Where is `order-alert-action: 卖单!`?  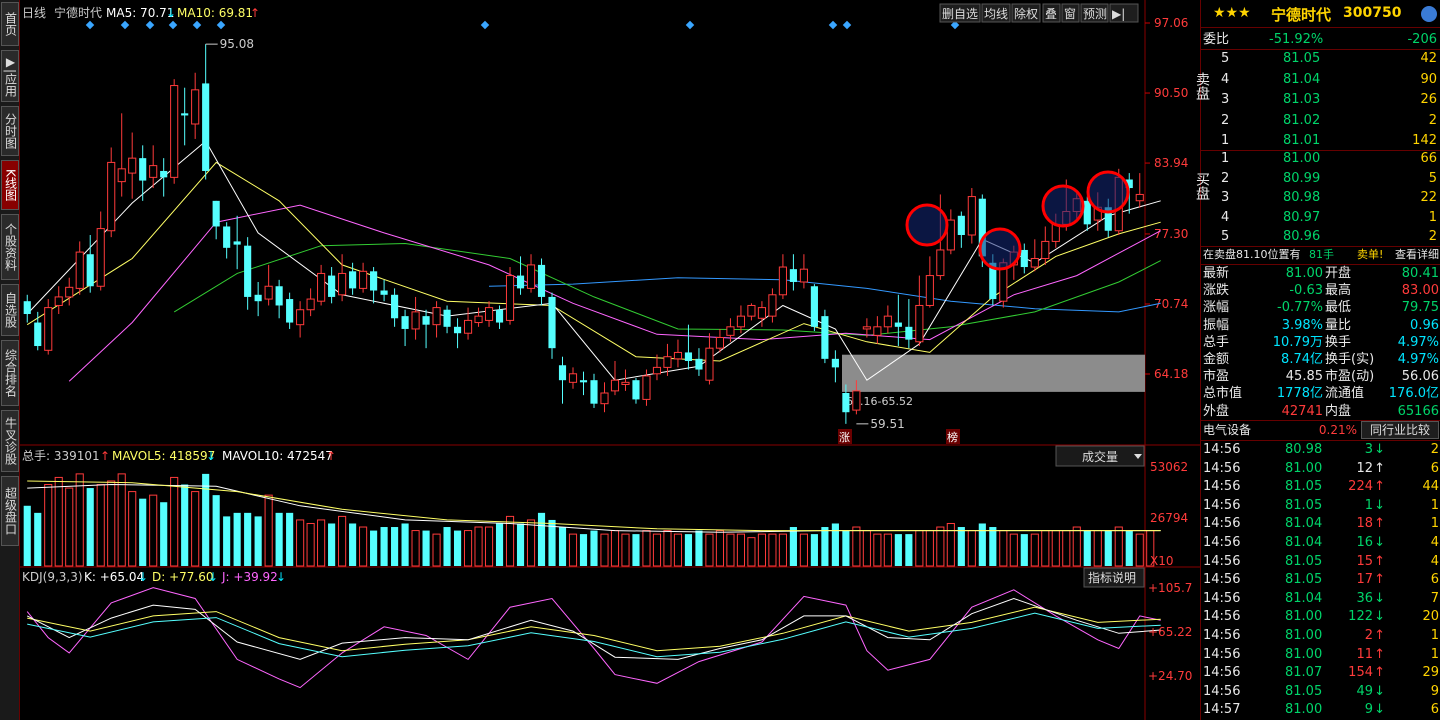 order-alert-action: 卖单! is located at coordinates (1370, 254).